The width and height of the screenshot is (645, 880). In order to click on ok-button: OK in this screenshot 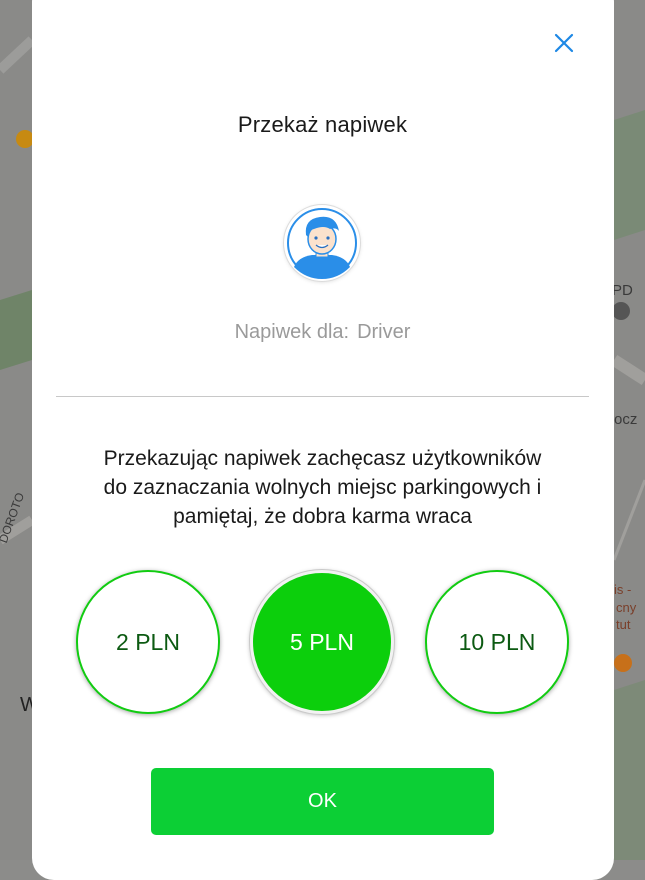, I will do `click(322, 801)`.